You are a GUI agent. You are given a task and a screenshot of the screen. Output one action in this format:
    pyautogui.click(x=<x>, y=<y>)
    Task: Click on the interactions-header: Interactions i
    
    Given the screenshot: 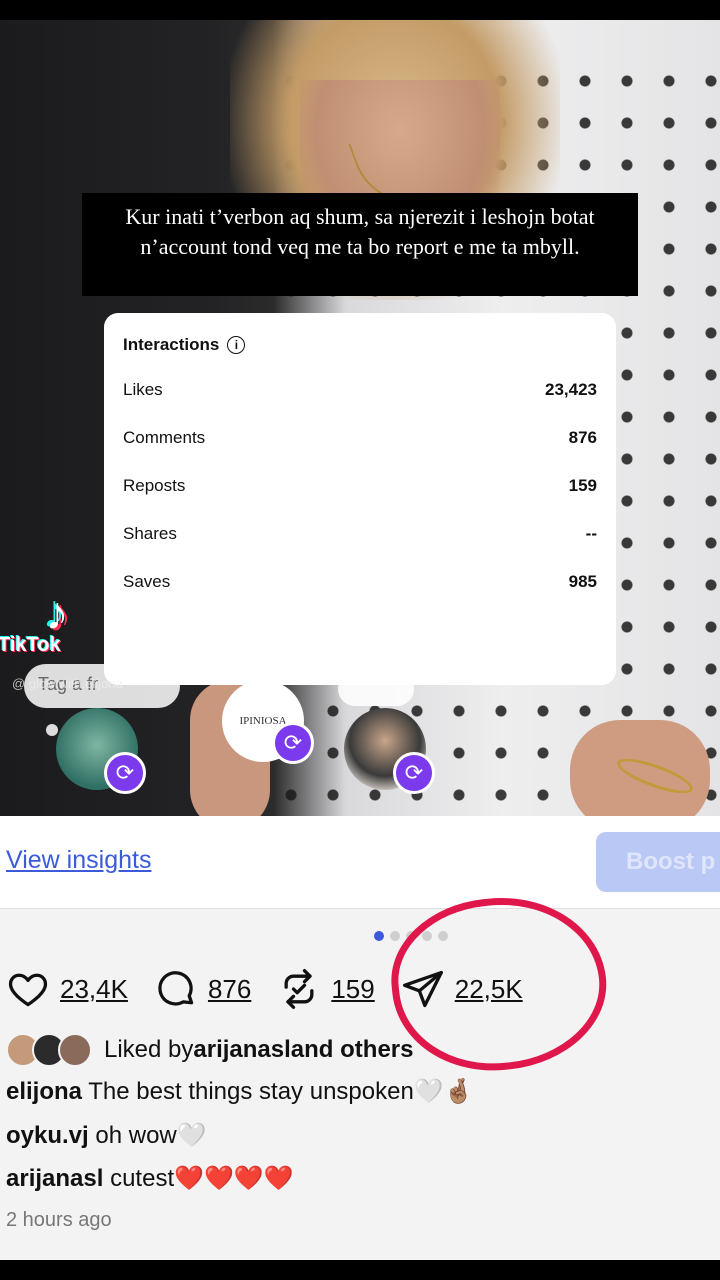 What is the action you would take?
    pyautogui.click(x=360, y=345)
    